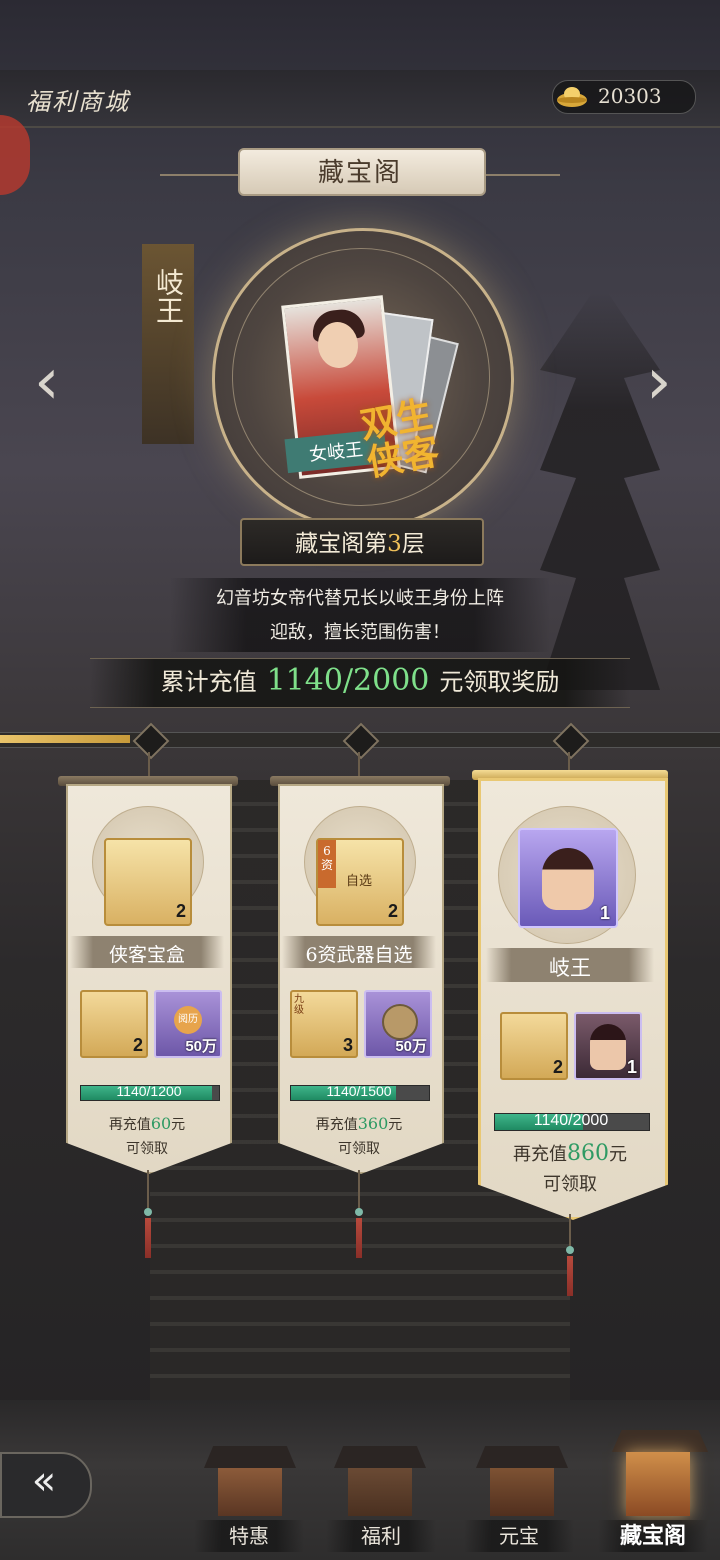  Describe the element at coordinates (47, 382) in the screenshot. I see `chevron-left-icon: ‹` at that location.